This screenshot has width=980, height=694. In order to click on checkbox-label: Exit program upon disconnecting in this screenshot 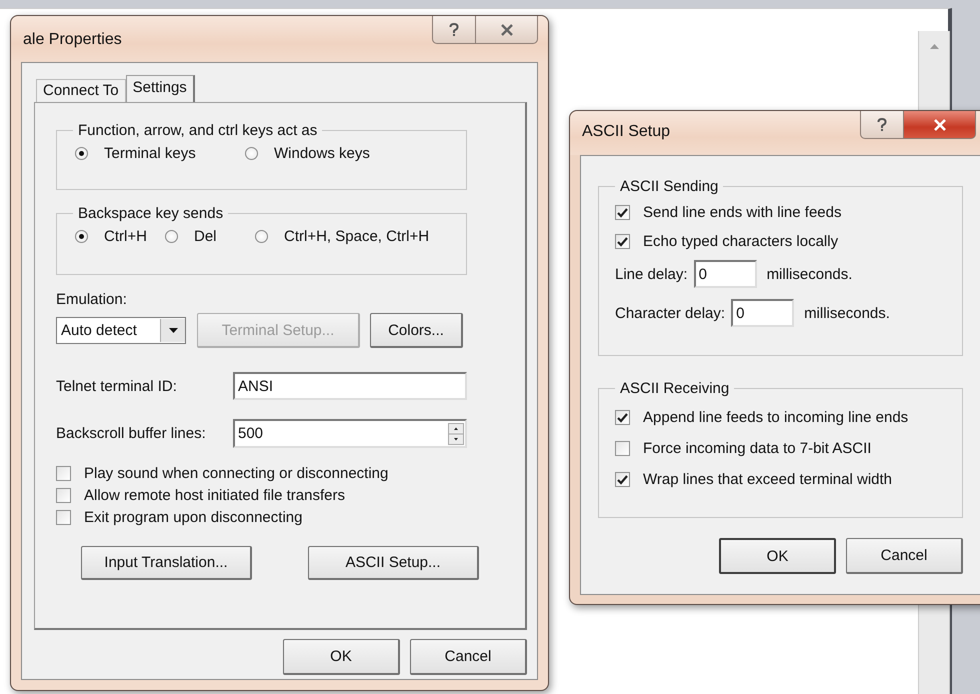, I will do `click(193, 517)`.